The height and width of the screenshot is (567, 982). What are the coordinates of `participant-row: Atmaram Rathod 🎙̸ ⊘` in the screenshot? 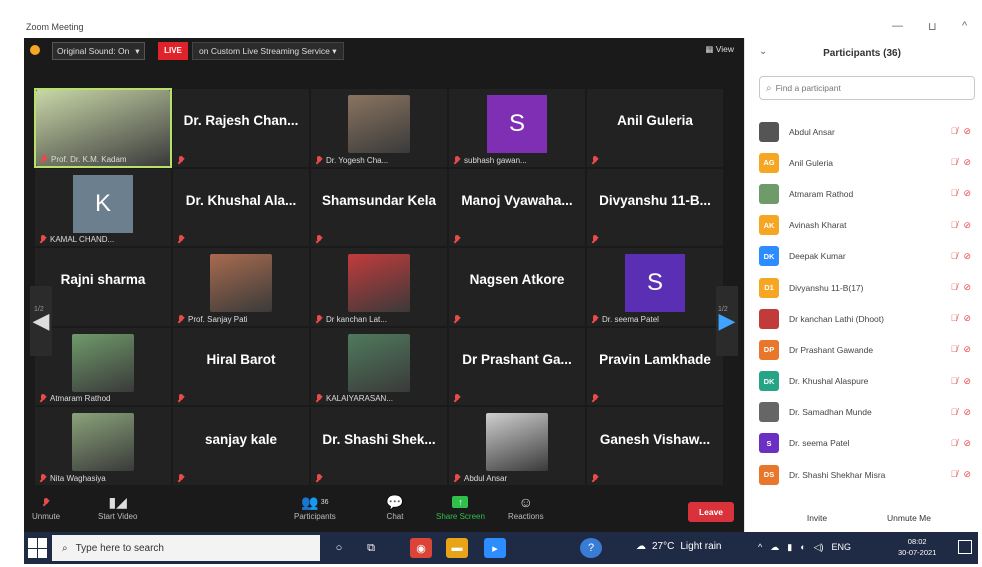 It's located at (867, 193).